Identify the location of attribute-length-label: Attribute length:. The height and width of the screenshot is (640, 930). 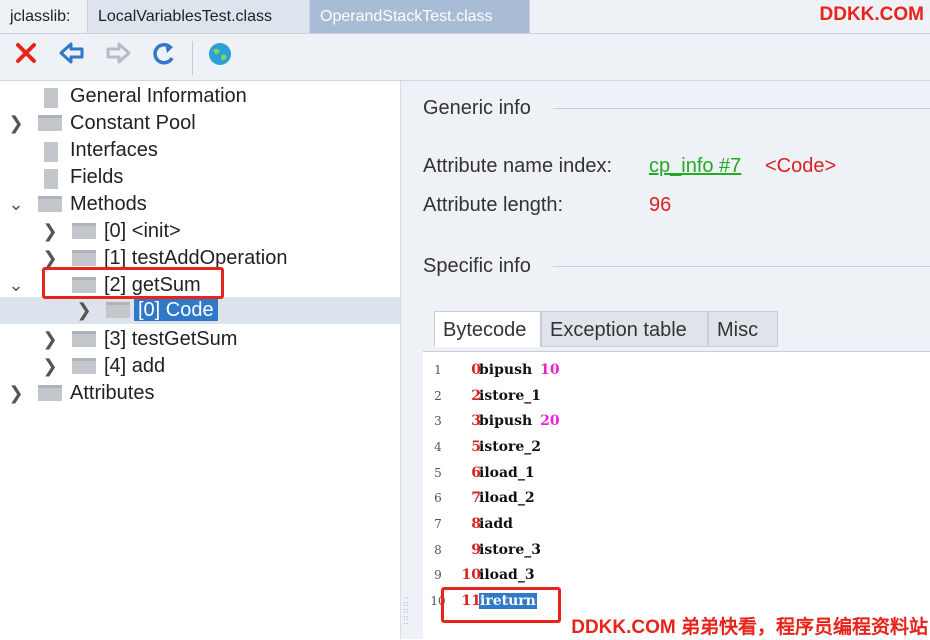
(493, 205).